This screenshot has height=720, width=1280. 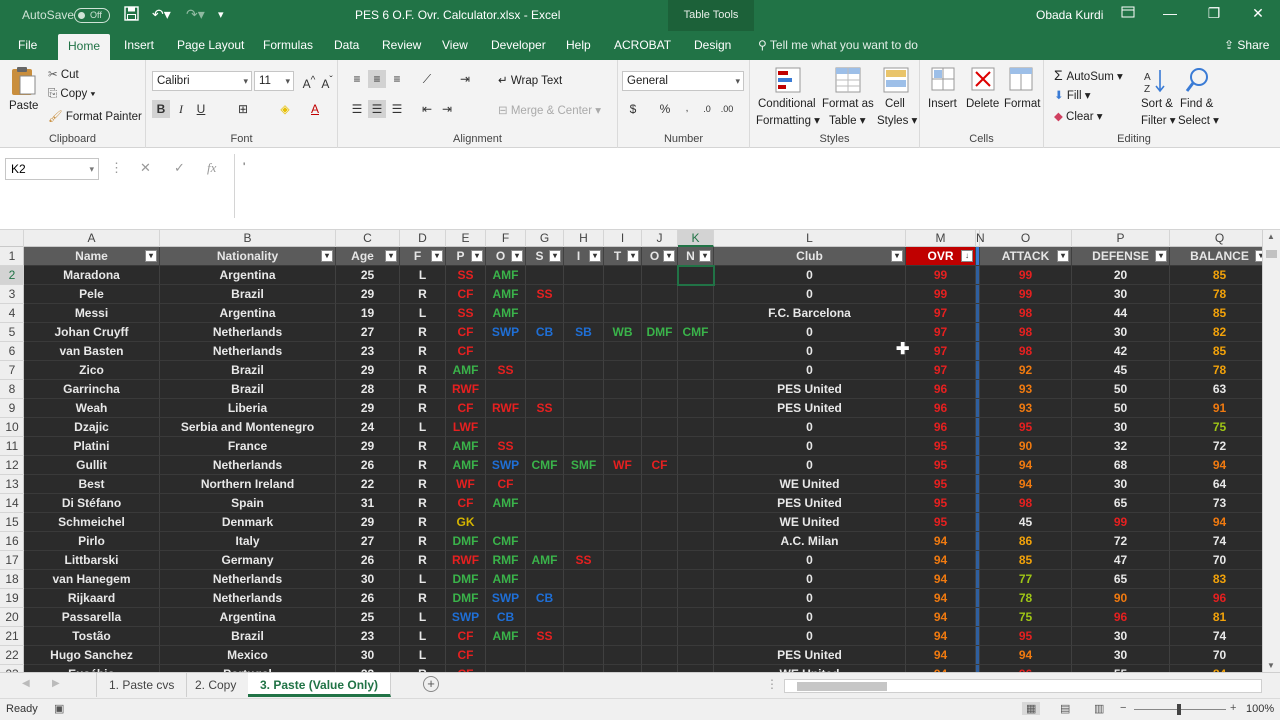 What do you see at coordinates (92, 275) in the screenshot?
I see `table-cell: Maradona` at bounding box center [92, 275].